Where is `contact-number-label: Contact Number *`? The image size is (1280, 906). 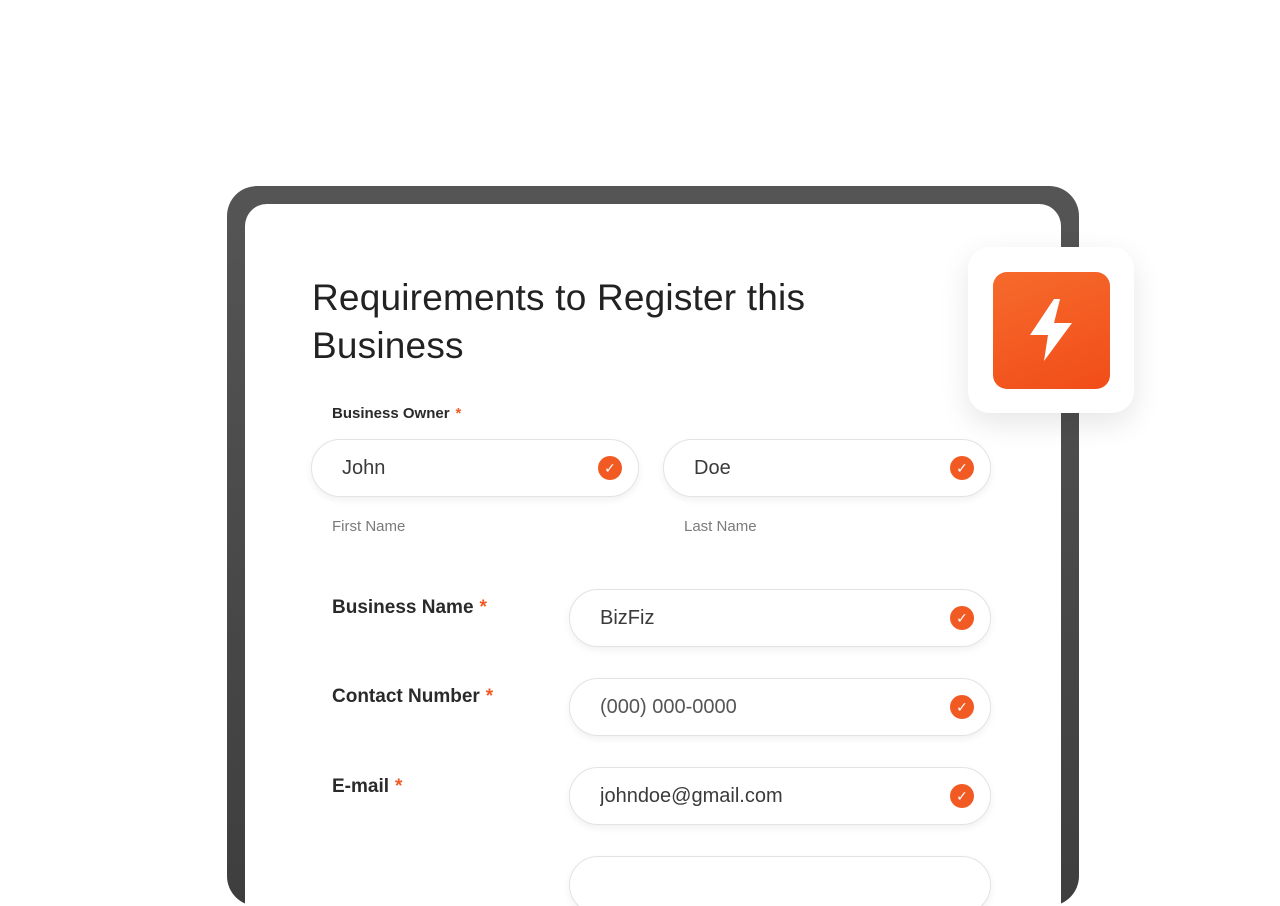 contact-number-label: Contact Number * is located at coordinates (412, 697).